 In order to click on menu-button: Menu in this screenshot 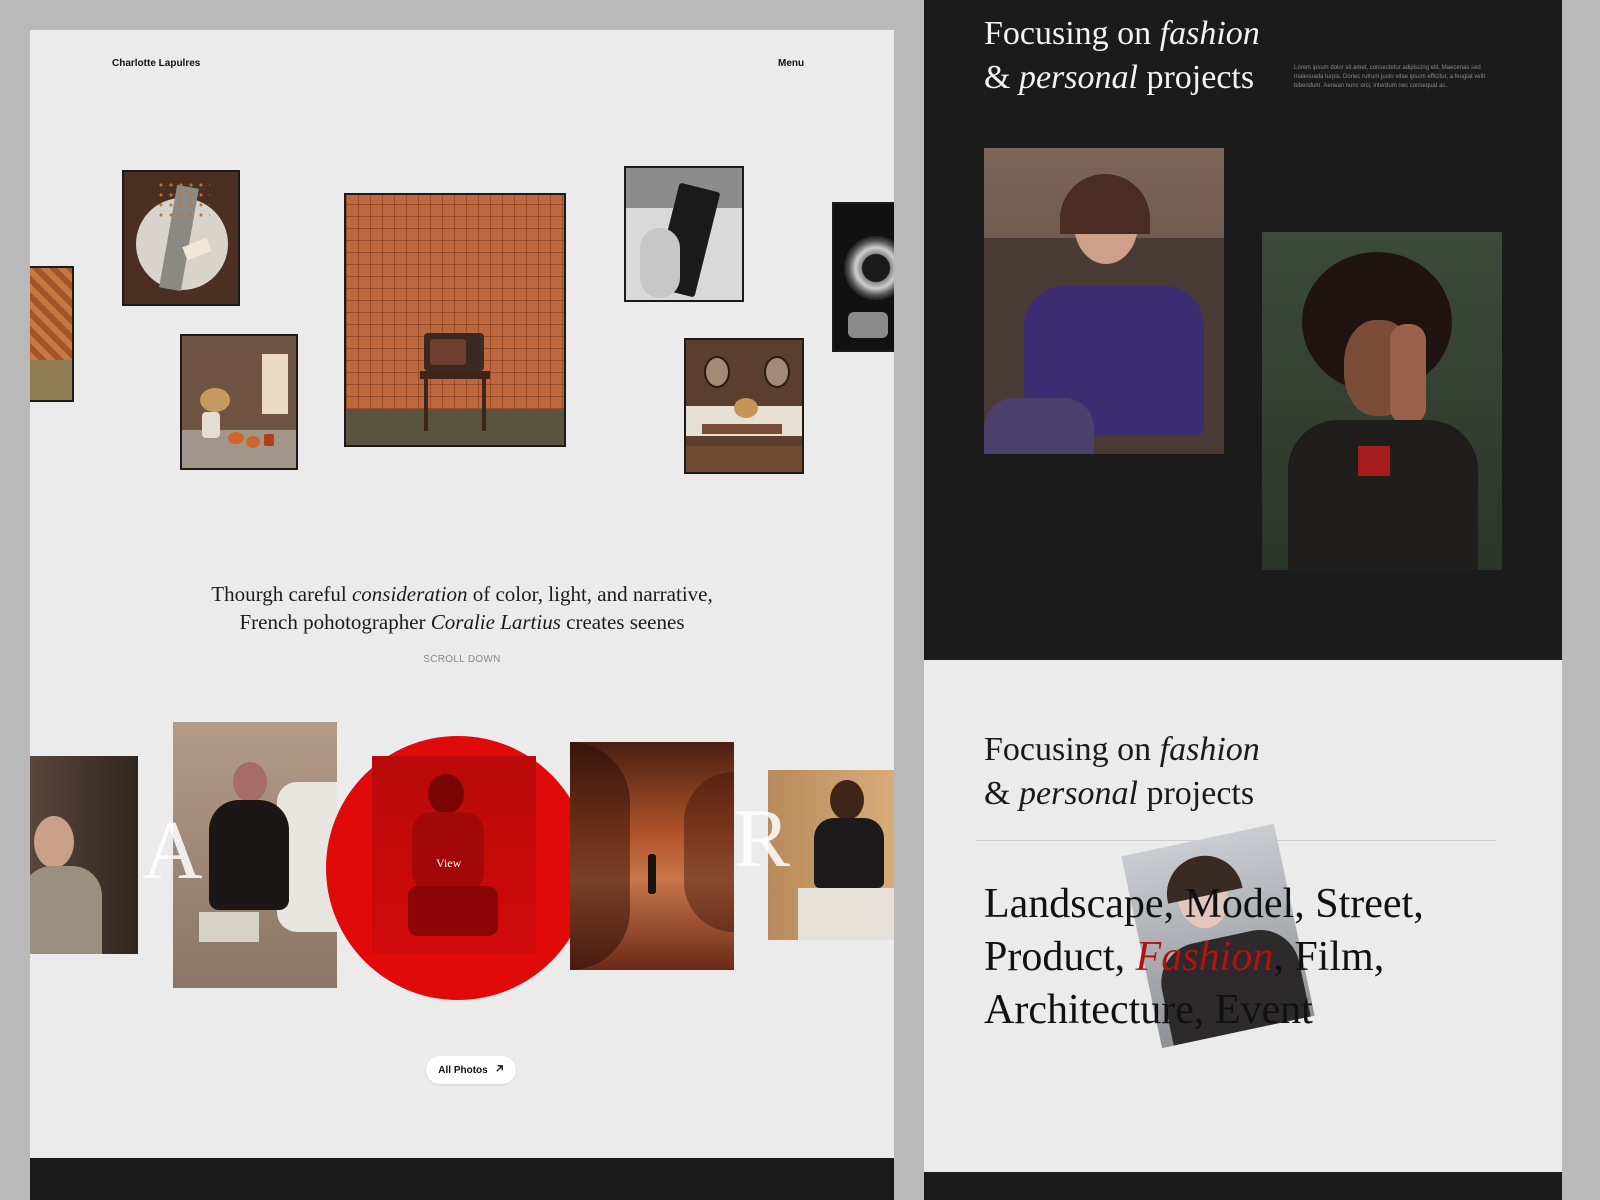, I will do `click(791, 63)`.